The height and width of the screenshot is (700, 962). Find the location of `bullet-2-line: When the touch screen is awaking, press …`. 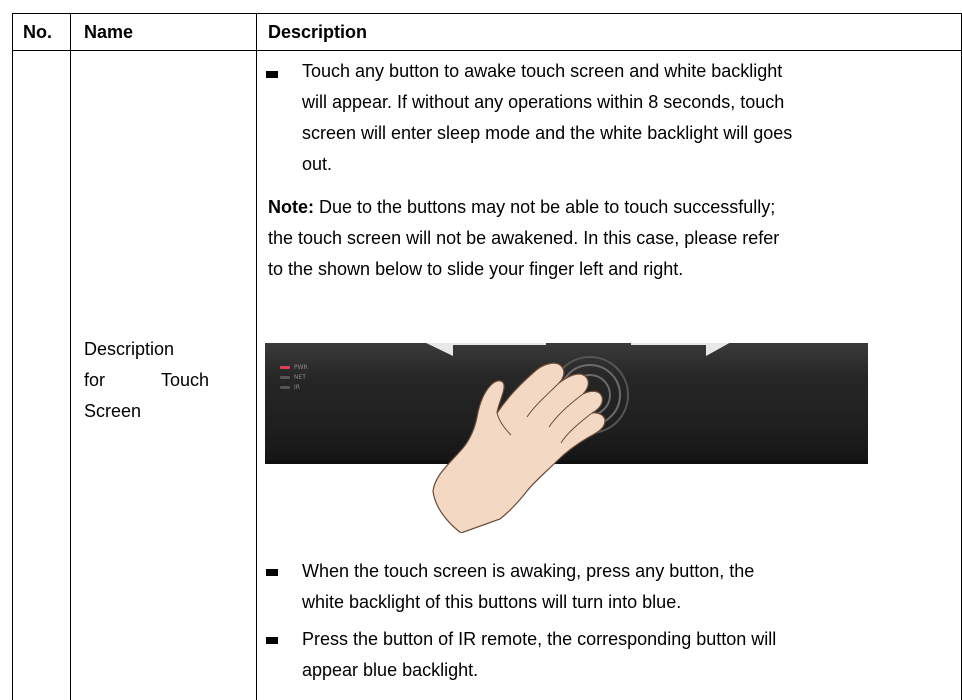

bullet-2-line: When the touch screen is awaking, press … is located at coordinates (528, 571).